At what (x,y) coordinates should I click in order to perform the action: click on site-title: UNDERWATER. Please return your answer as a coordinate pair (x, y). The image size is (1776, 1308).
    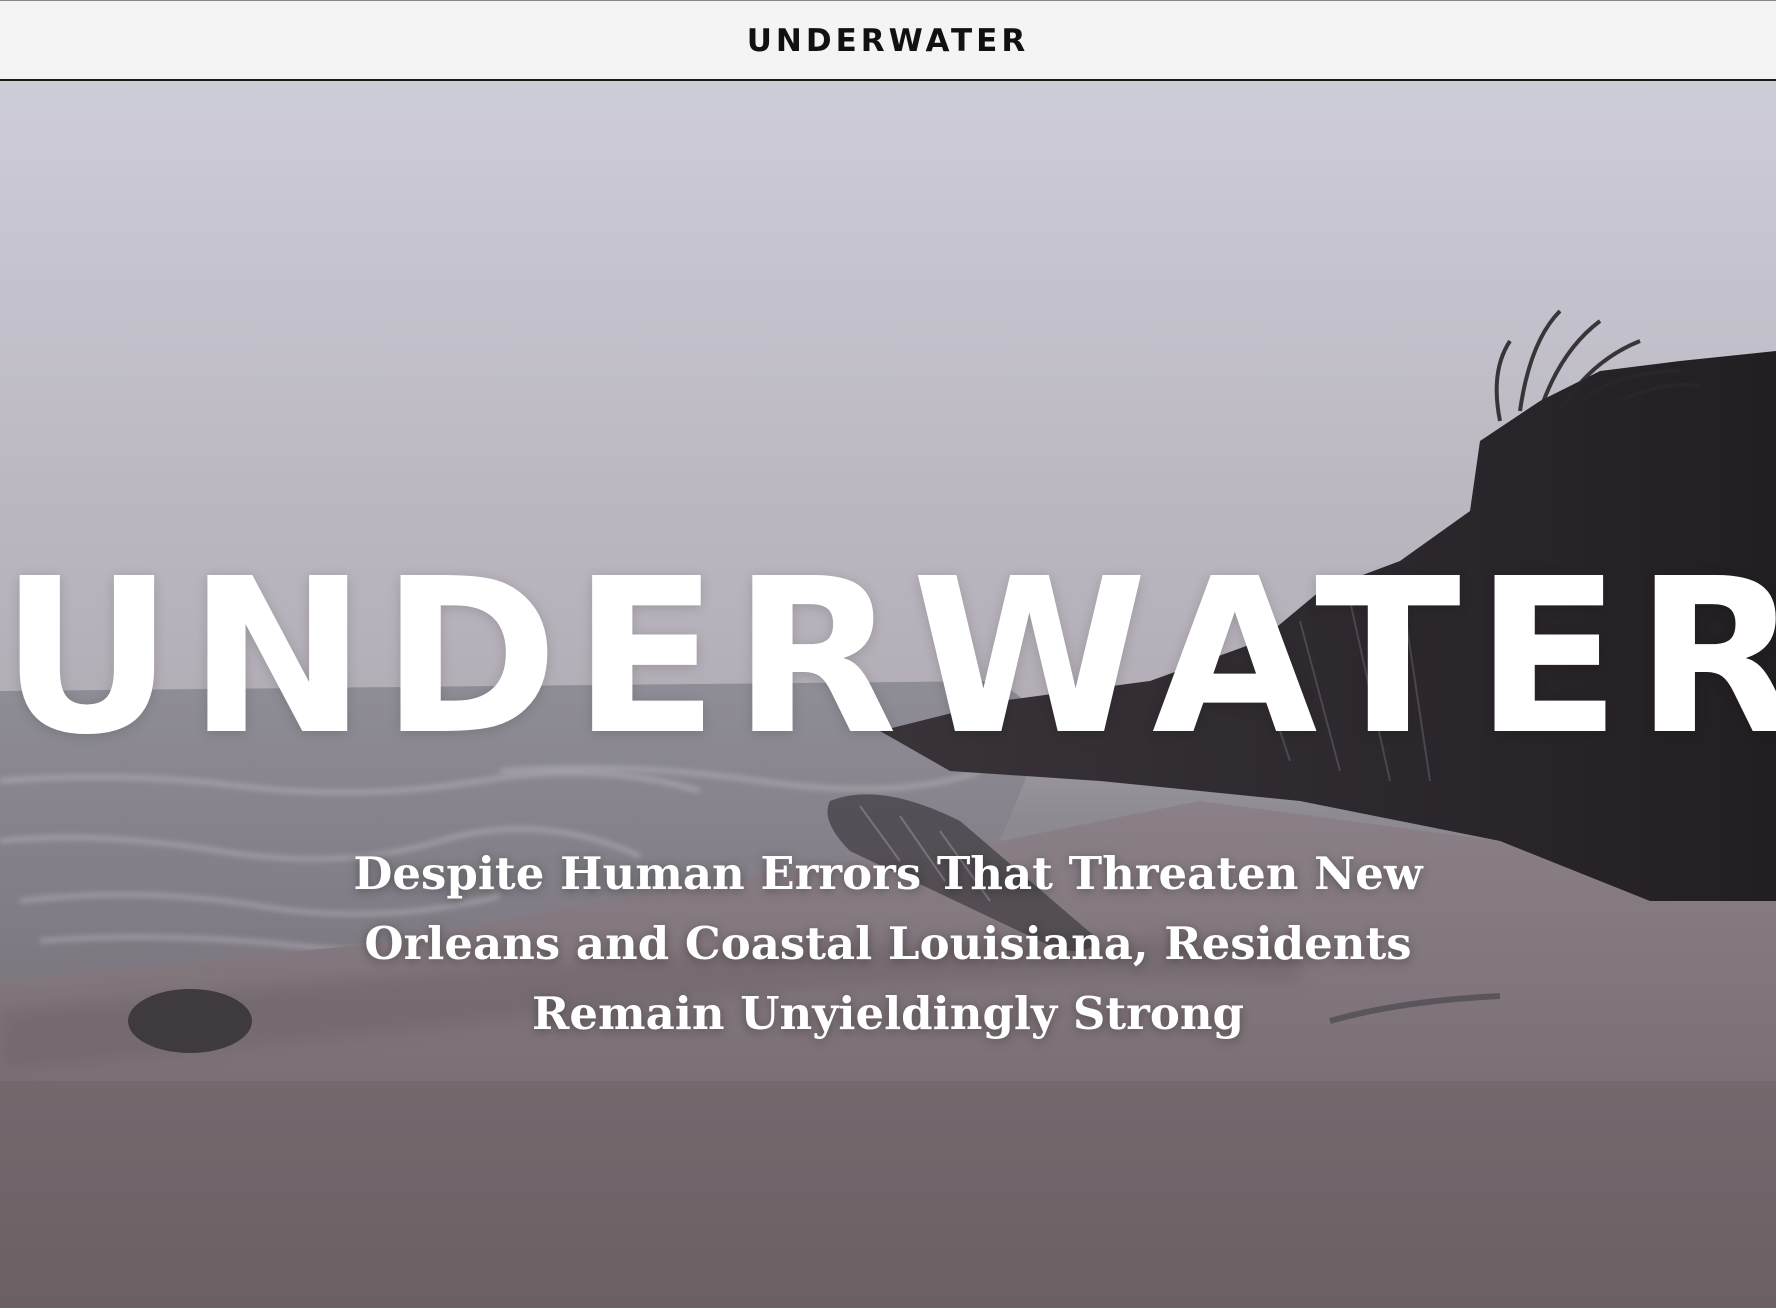
    Looking at the image, I should click on (888, 41).